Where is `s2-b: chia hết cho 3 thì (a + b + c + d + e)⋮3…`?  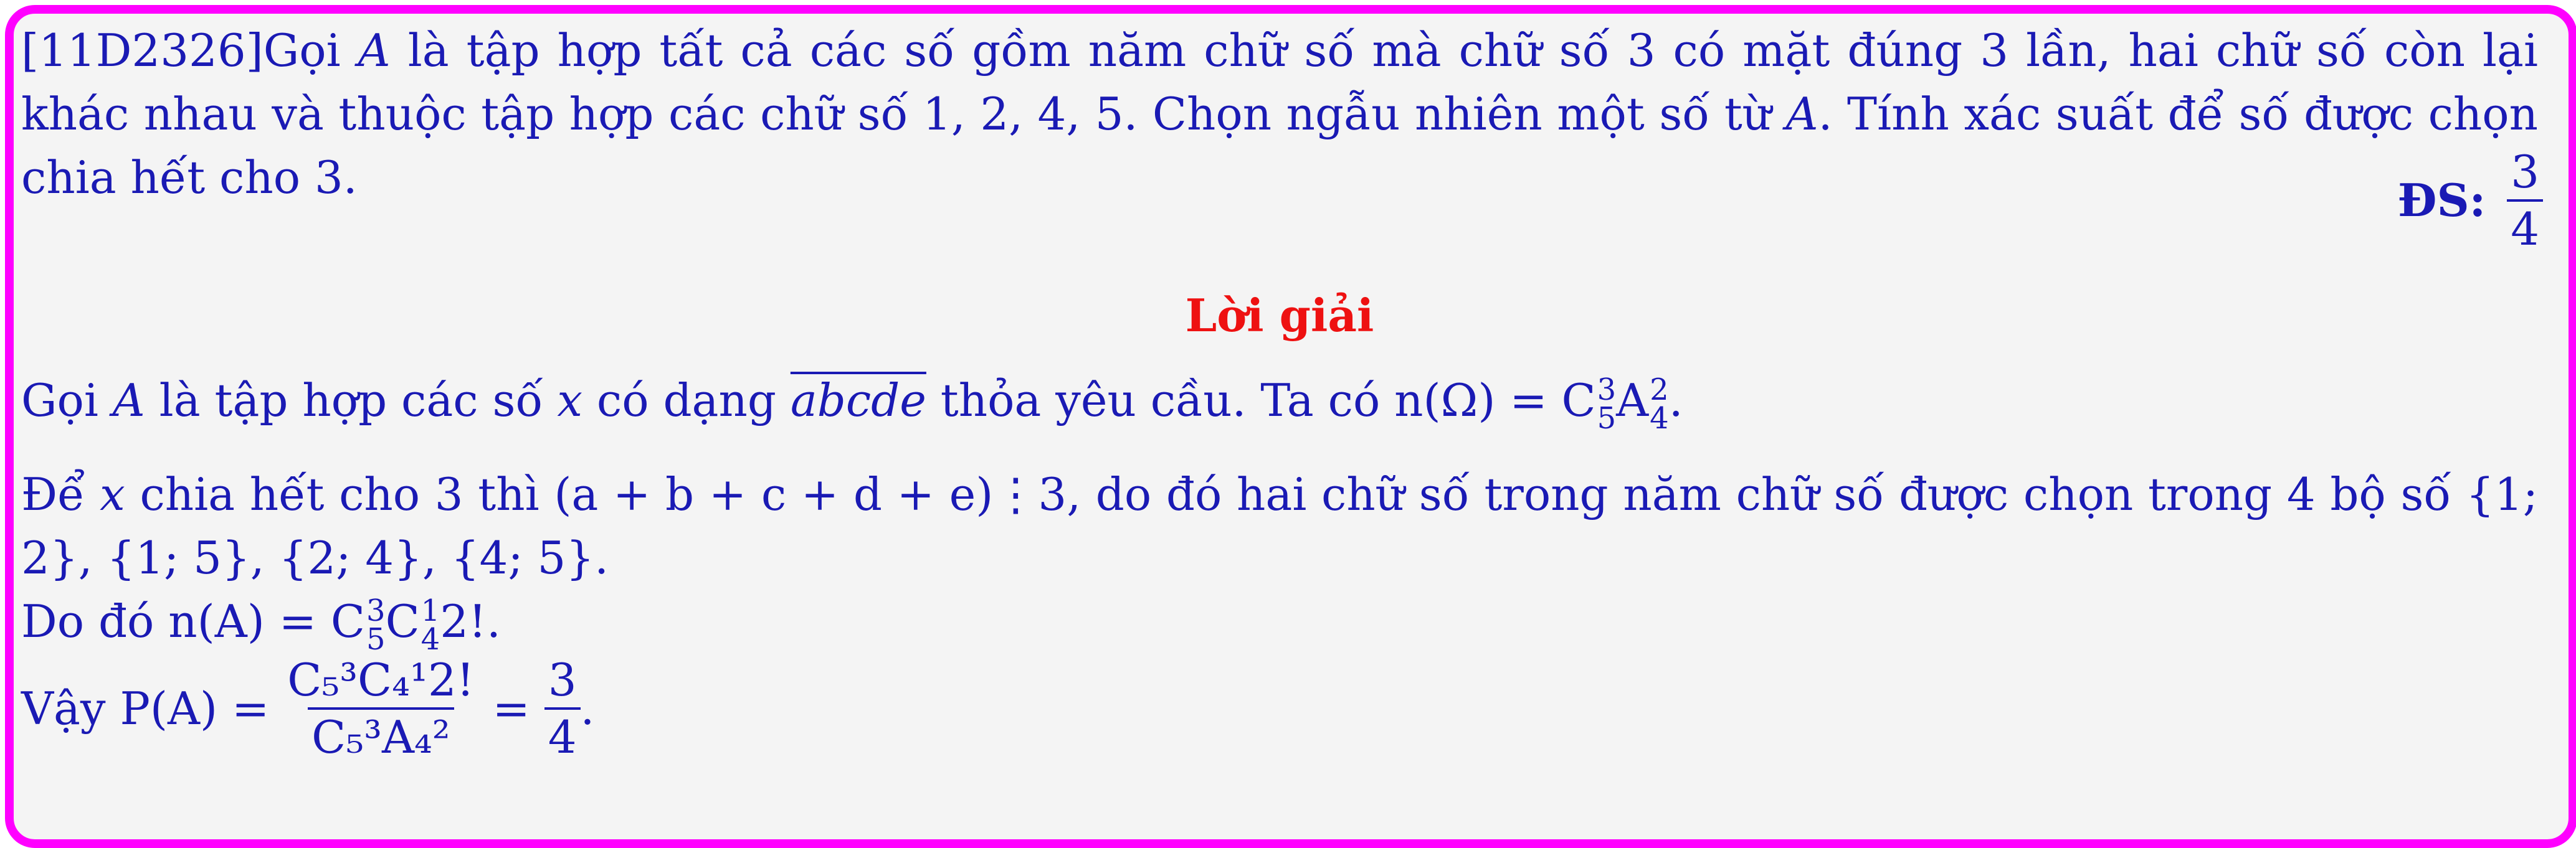 s2-b: chia hết cho 3 thì (a + b + c + d + e)⋮3… is located at coordinates (1280, 526).